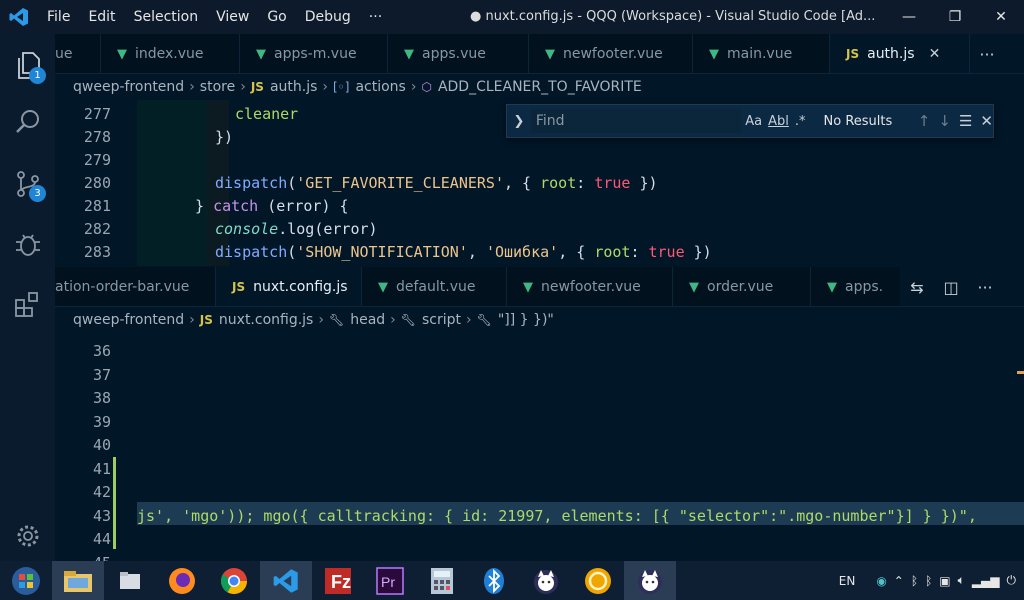  Describe the element at coordinates (375, 17) in the screenshot. I see `menu-more: ···` at that location.